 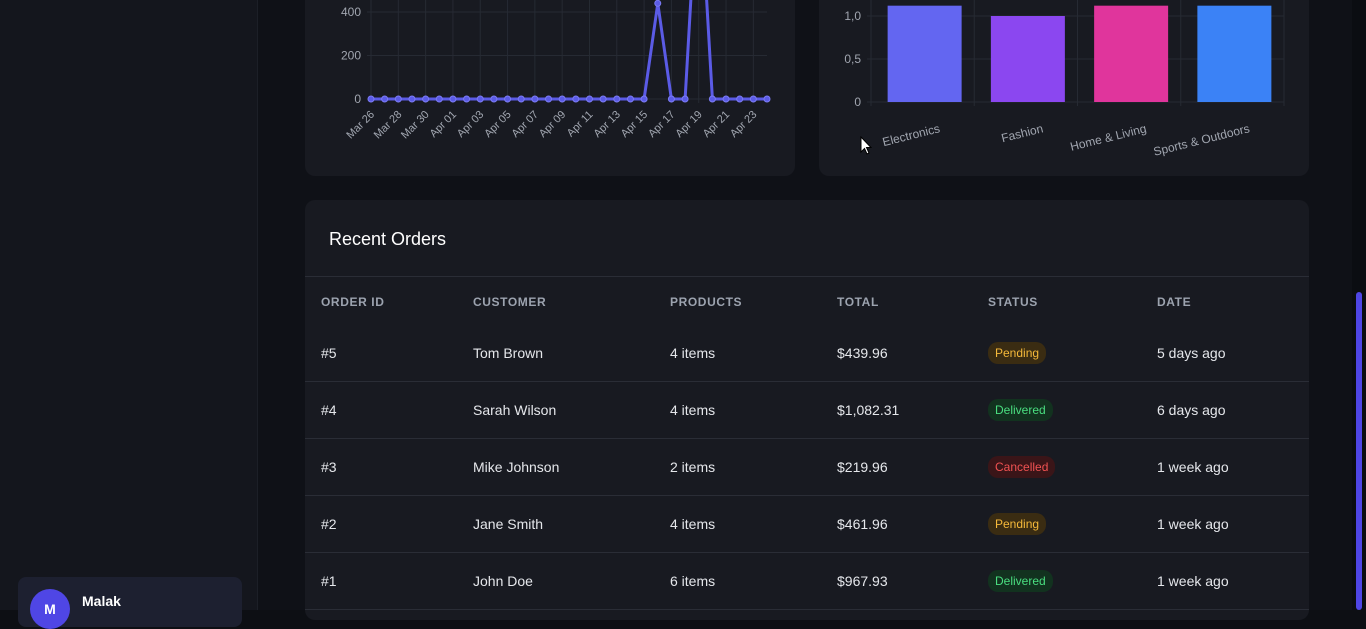 What do you see at coordinates (555, 301) in the screenshot?
I see `column-header-customer: CUSTOMER` at bounding box center [555, 301].